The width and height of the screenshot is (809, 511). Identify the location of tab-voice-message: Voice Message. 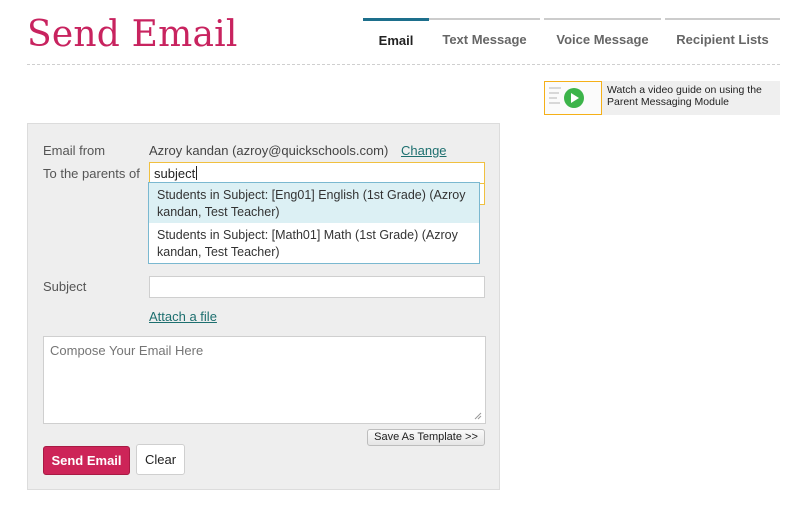
(602, 33).